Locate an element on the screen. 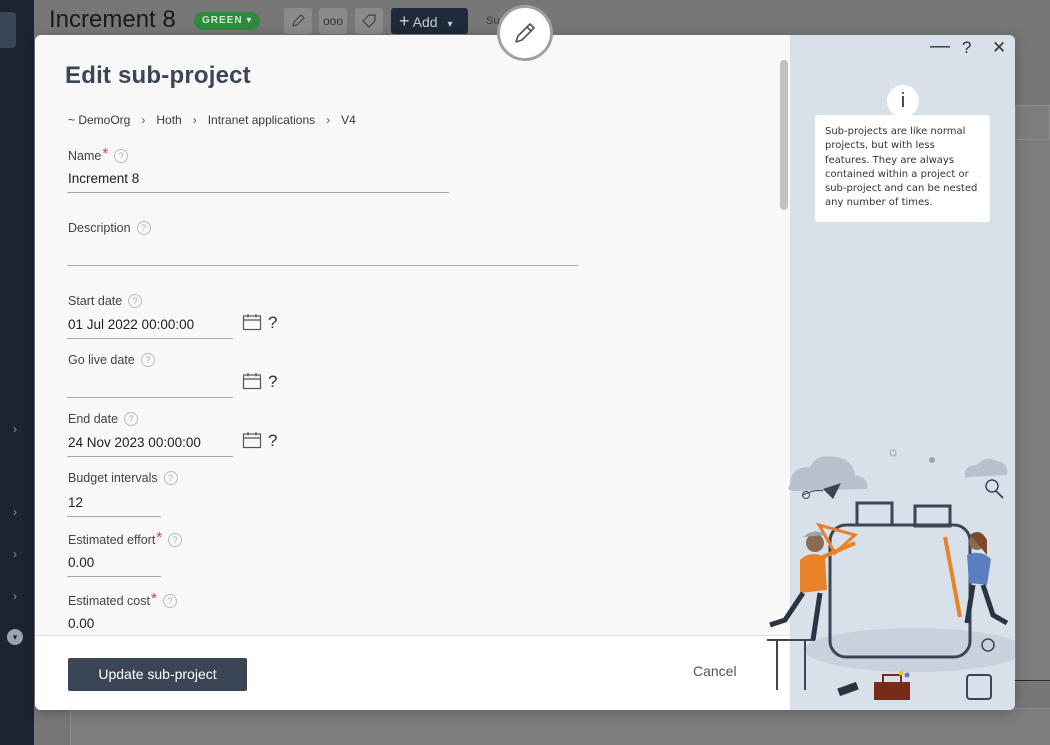 This screenshot has width=1050, height=745. more-icon: ooo is located at coordinates (333, 21).